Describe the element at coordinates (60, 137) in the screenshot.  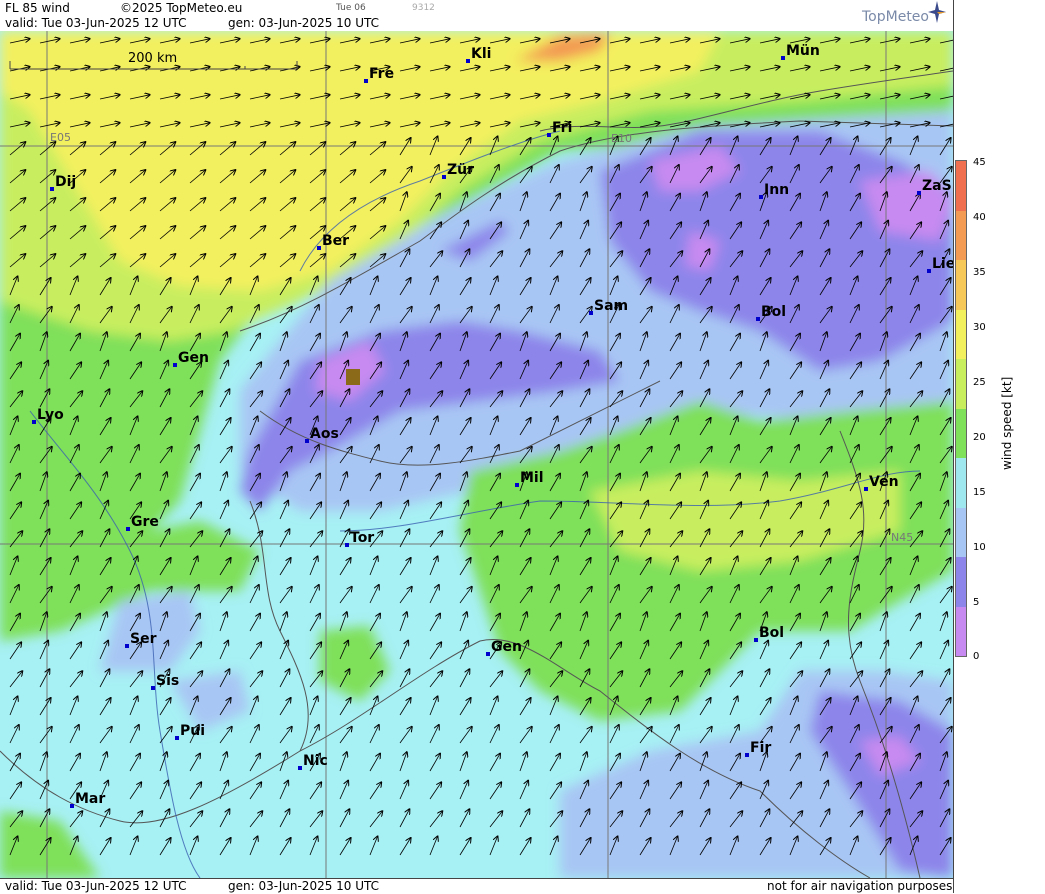
I see `grid-label-e05: E05` at that location.